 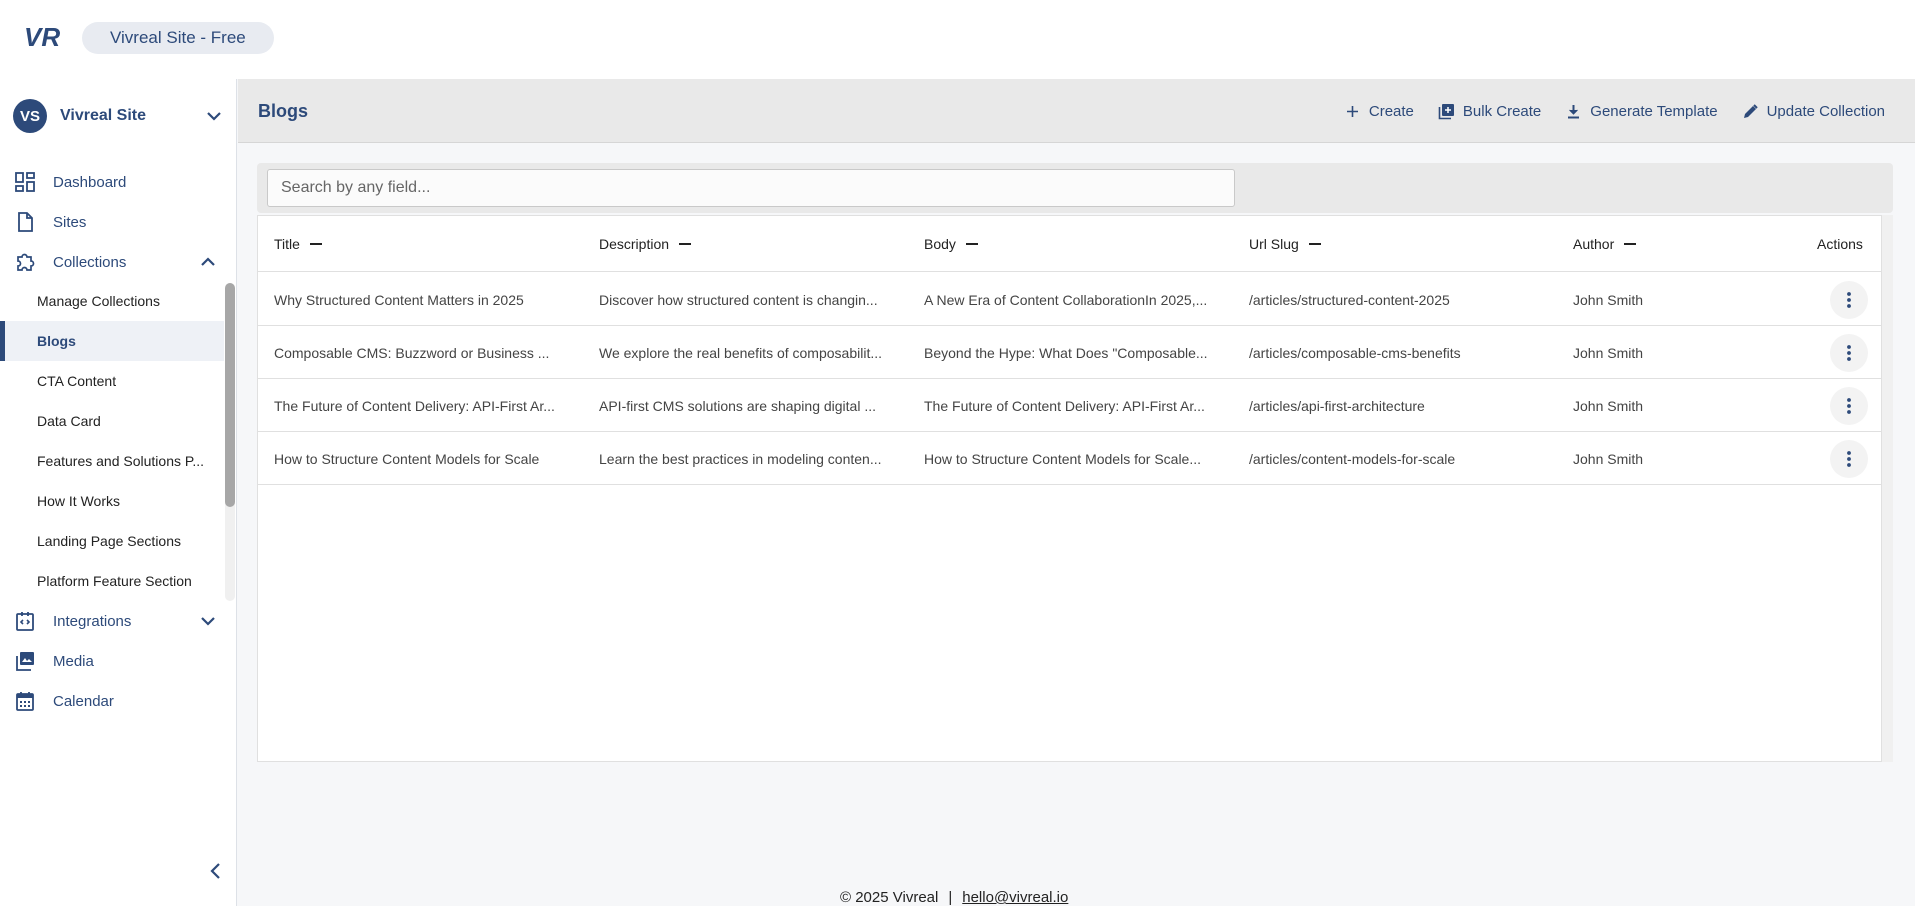 I want to click on footer: © 2025 Vivreal | hello@vivreal.io, so click(x=954, y=897).